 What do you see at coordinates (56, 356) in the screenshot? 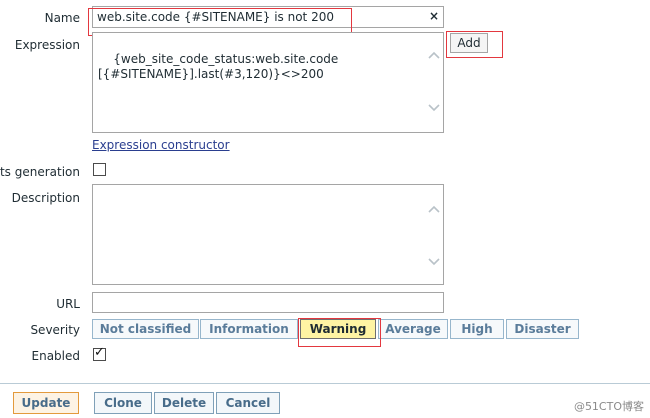
I see `enabled-label: Enabled` at bounding box center [56, 356].